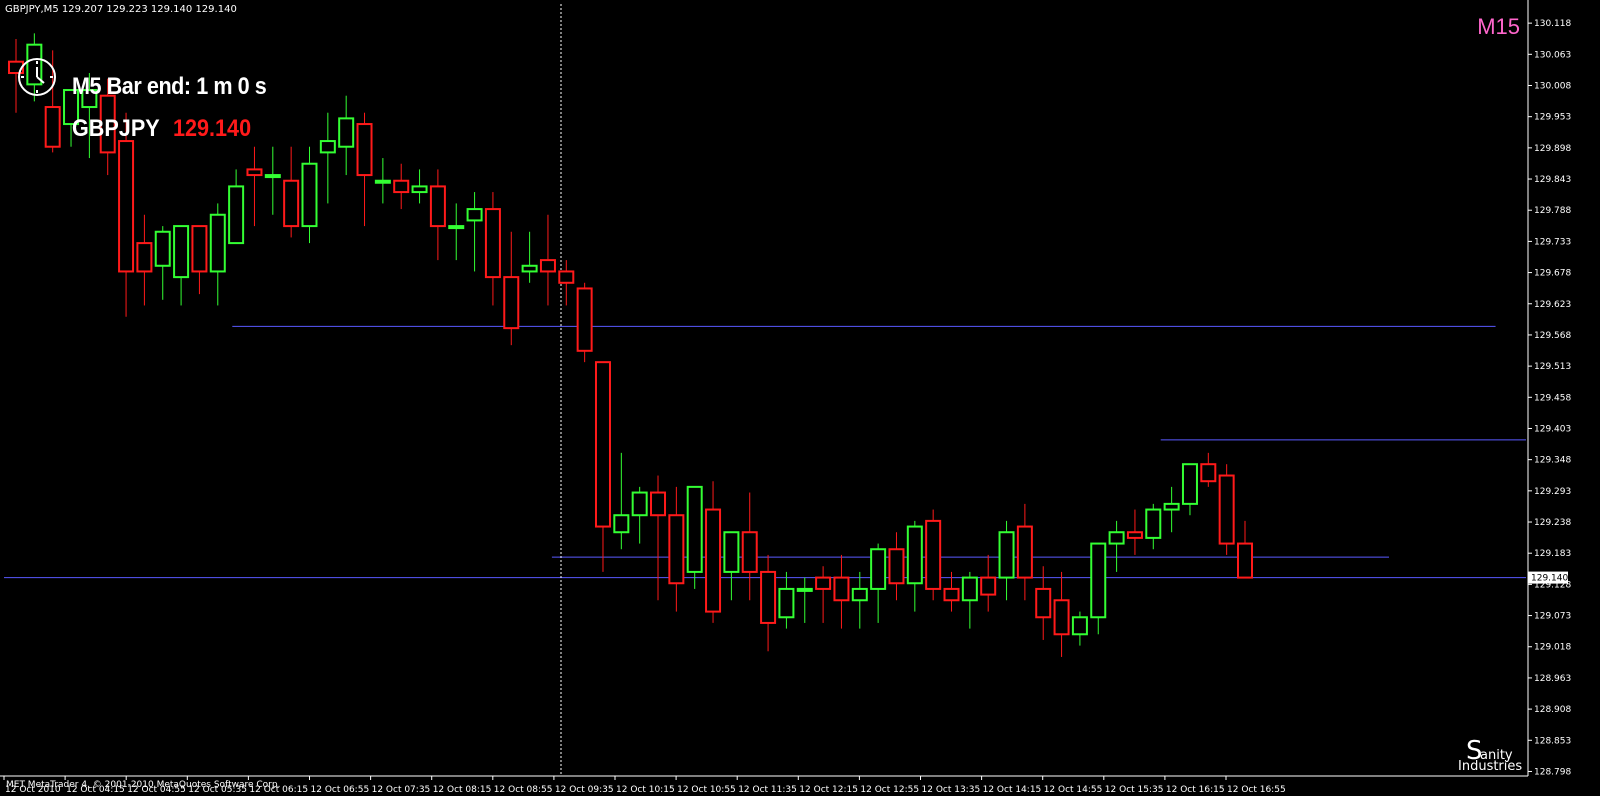 The width and height of the screenshot is (1600, 796). Describe the element at coordinates (1012, 790) in the screenshot. I see `time-tick-label: 12 Oct 14:15` at that location.